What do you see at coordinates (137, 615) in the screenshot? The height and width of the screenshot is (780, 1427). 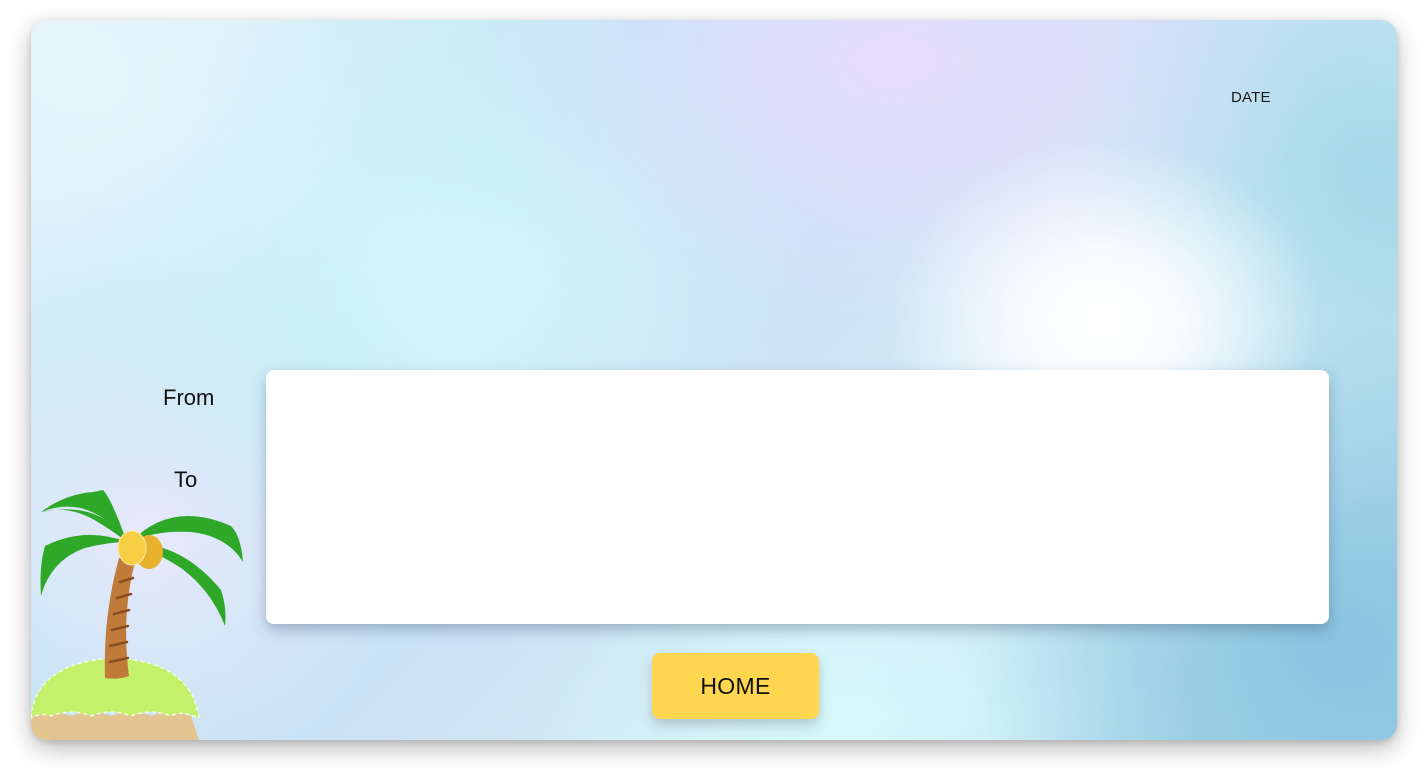 I see `palm-tree-island-icon` at bounding box center [137, 615].